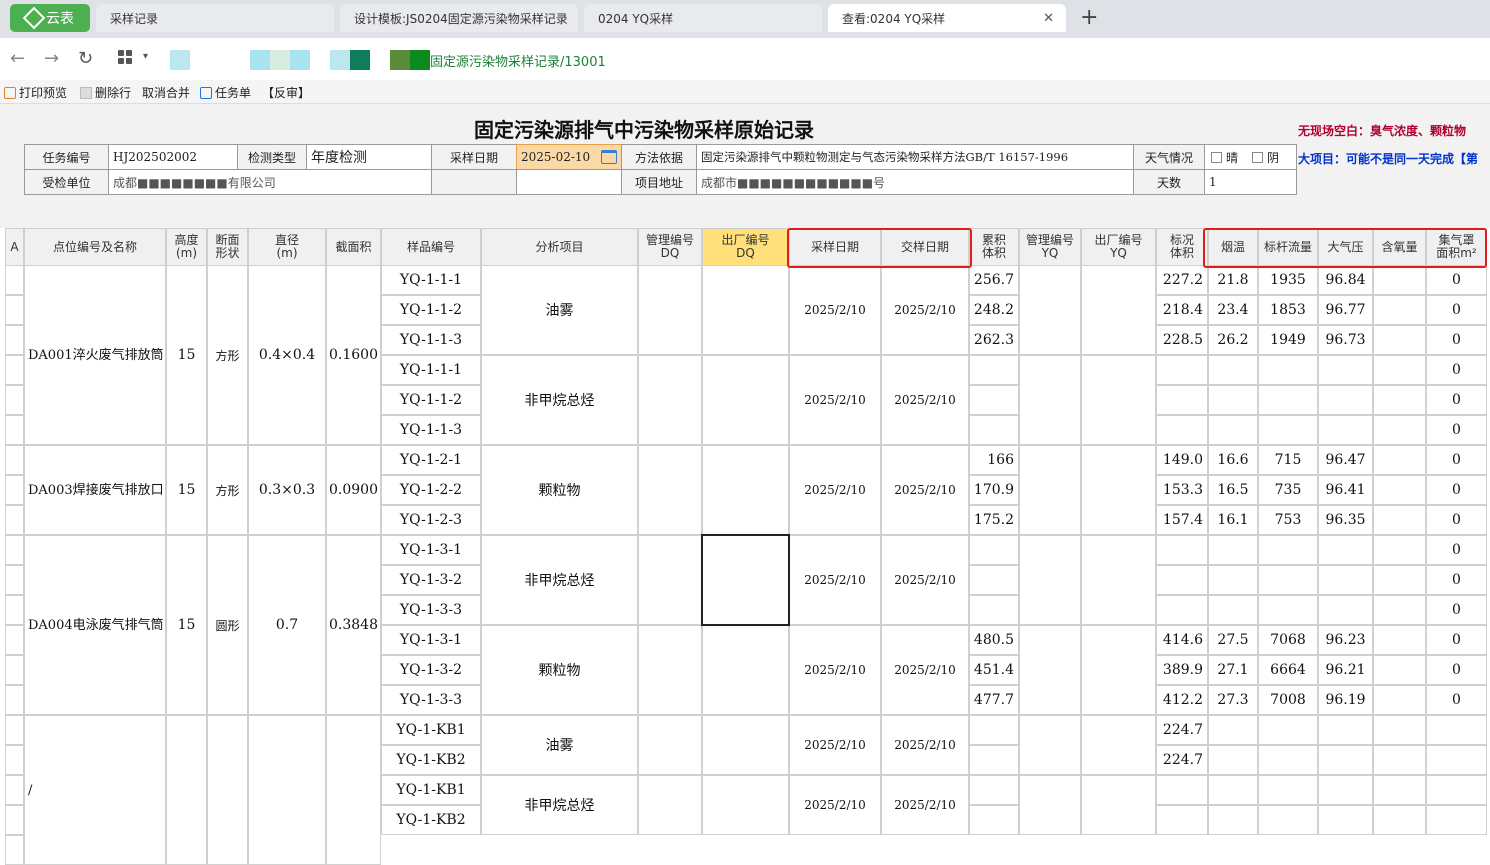 The width and height of the screenshot is (1490, 865). Describe the element at coordinates (1345, 247) in the screenshot. I see `col-header-atm: 大气压` at that location.